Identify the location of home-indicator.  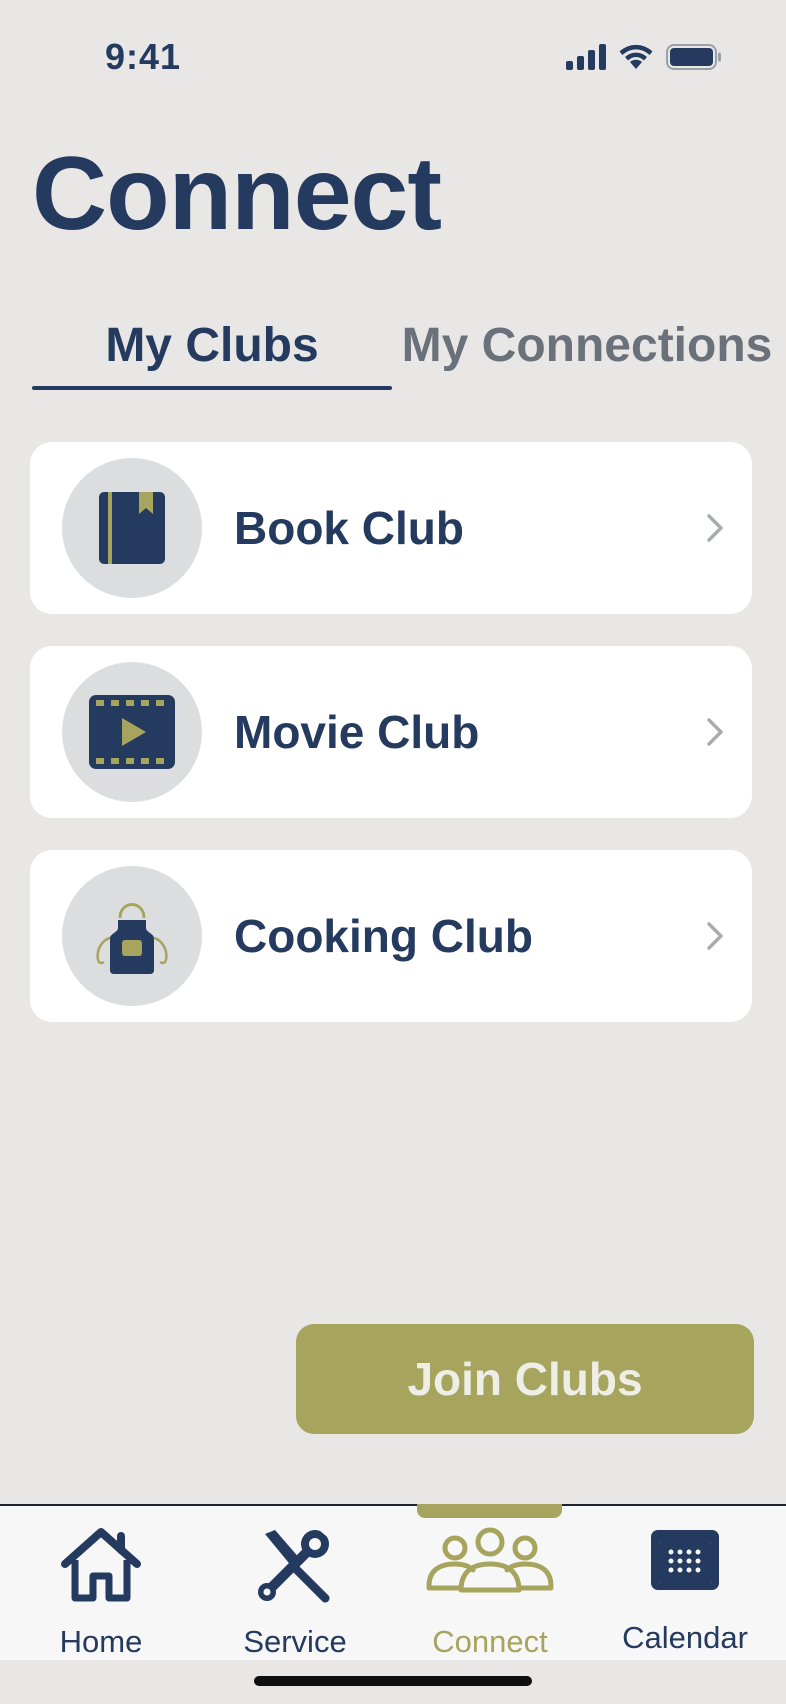
(393, 1681).